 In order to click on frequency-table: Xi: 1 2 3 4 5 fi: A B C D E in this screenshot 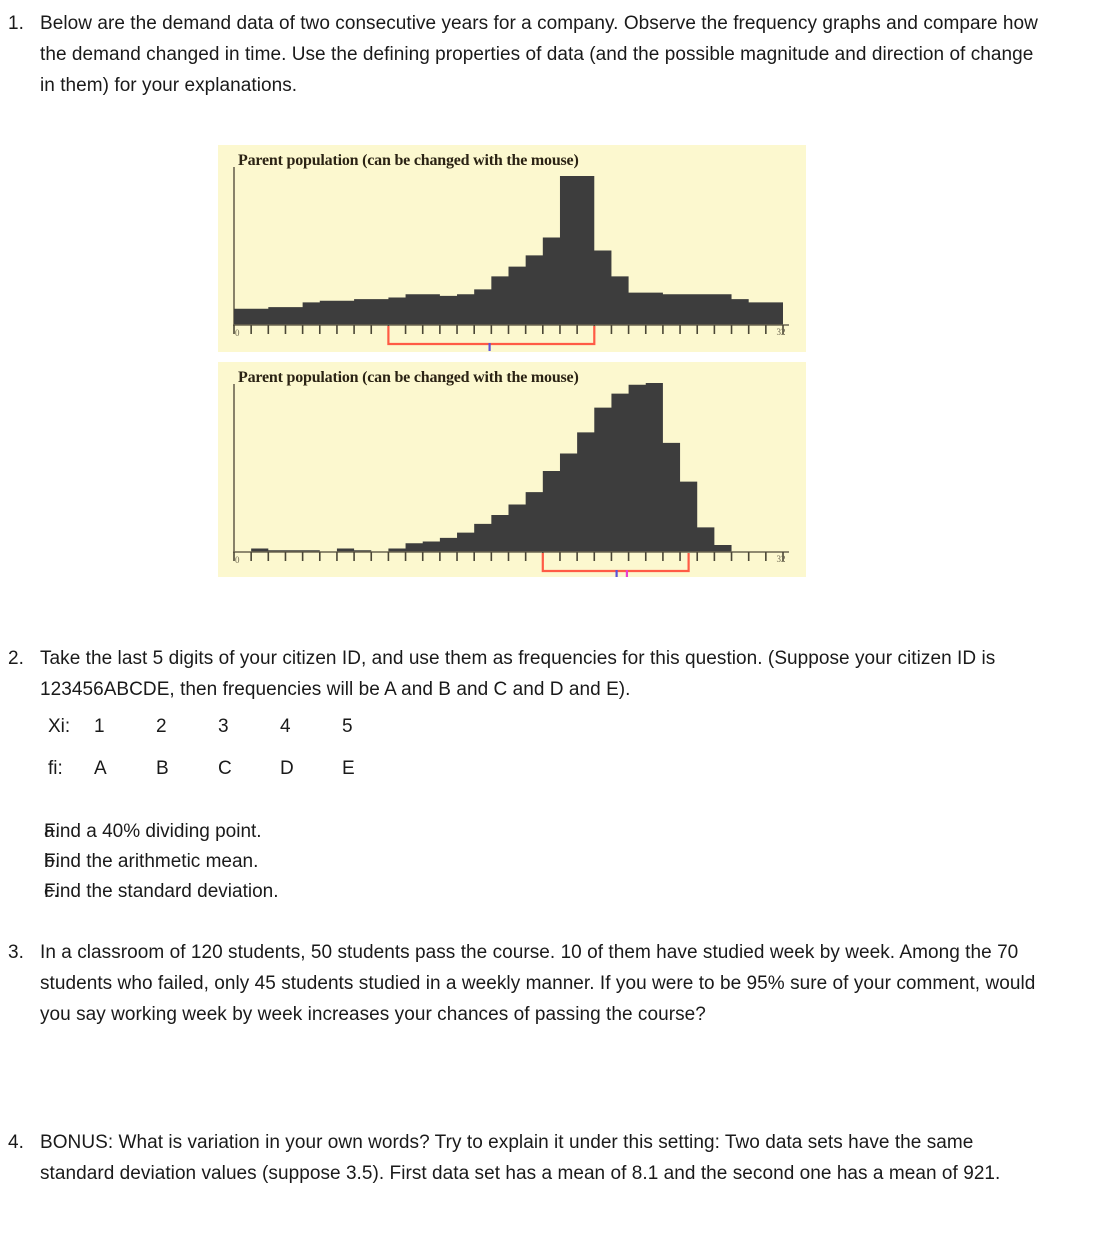, I will do `click(226, 758)`.